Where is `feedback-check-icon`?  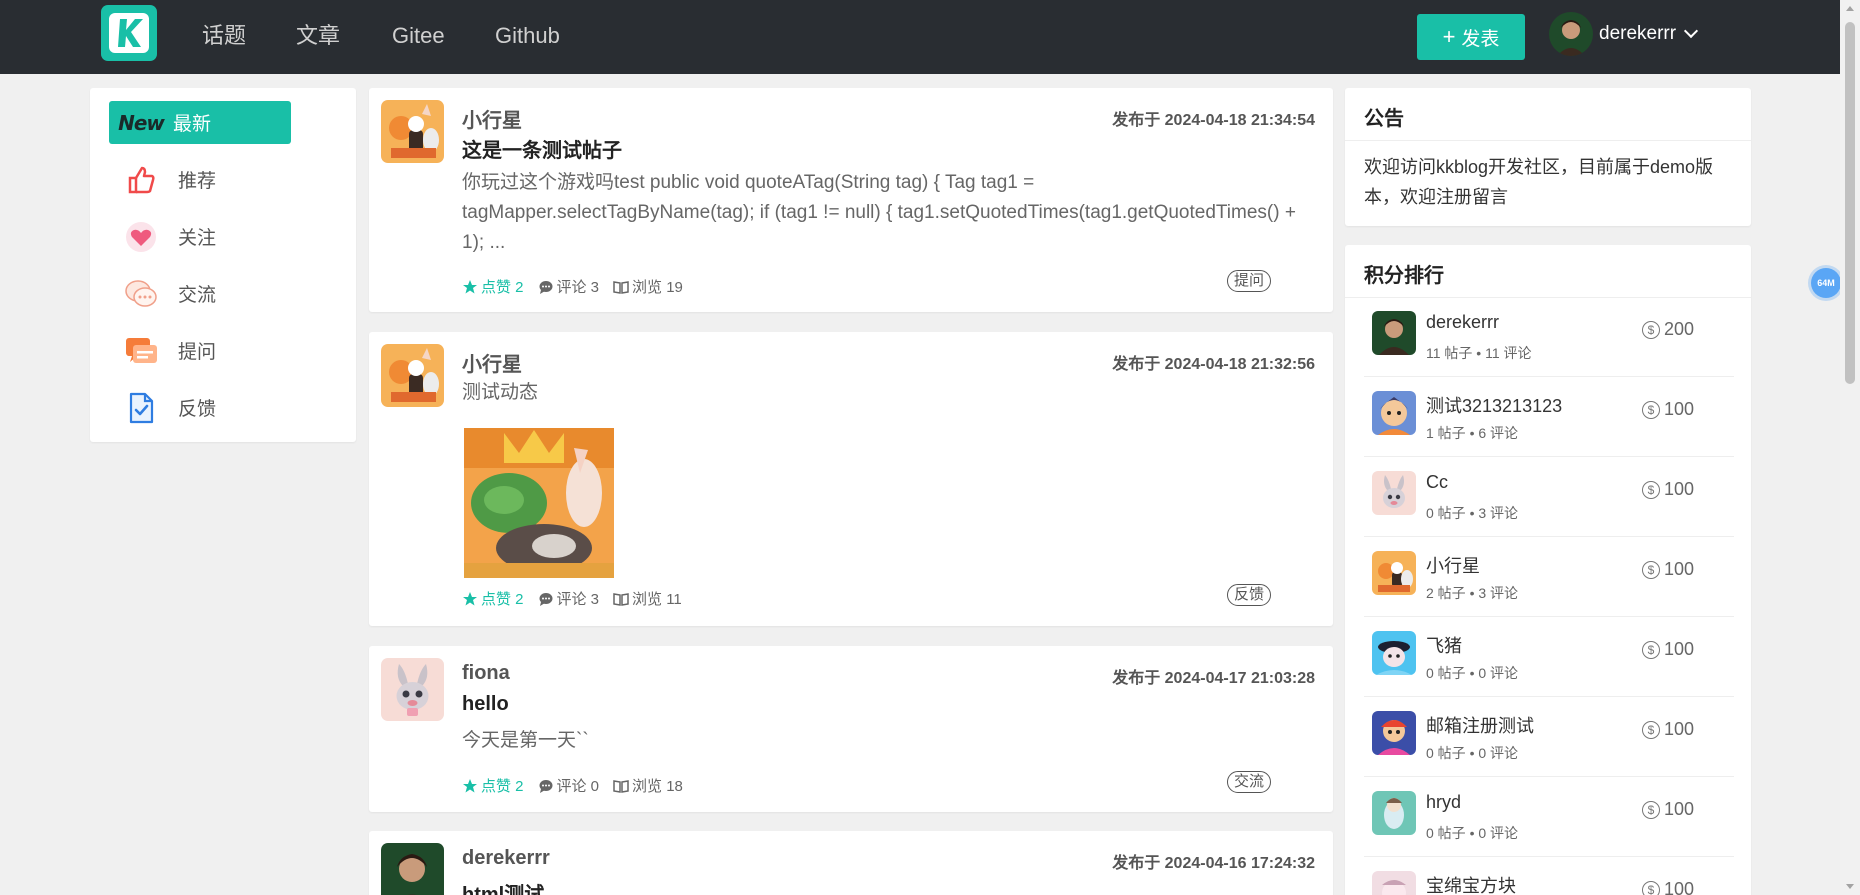
feedback-check-icon is located at coordinates (141, 408).